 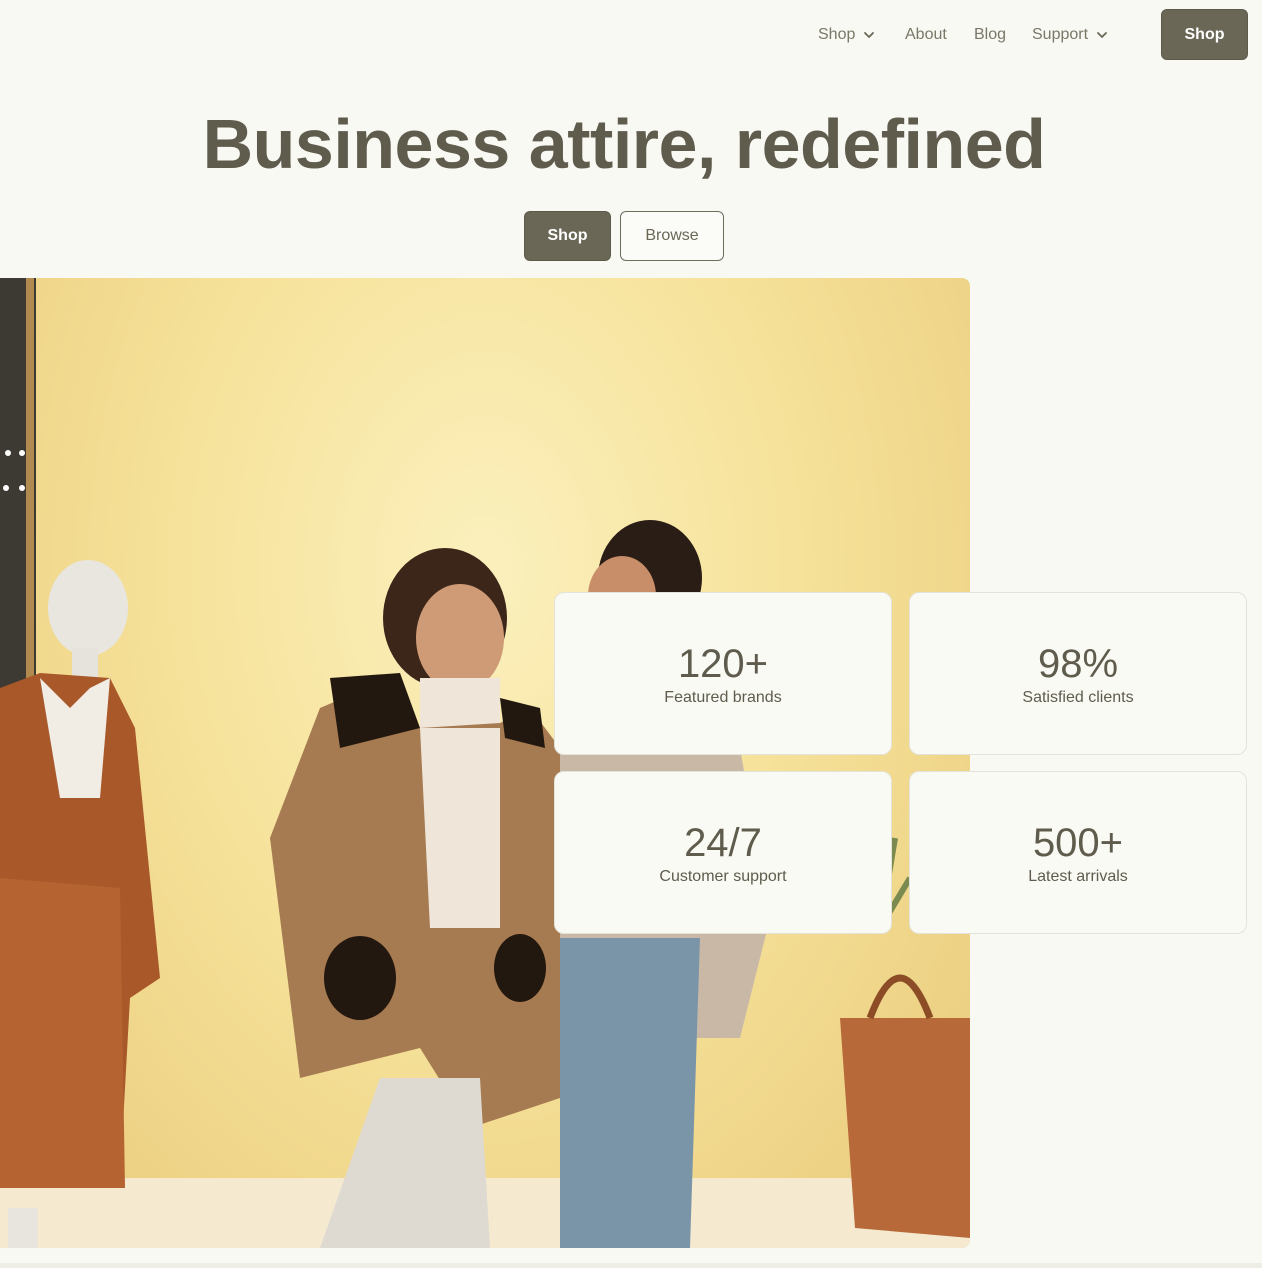 I want to click on nav-shop-button: Shop, so click(x=1204, y=34).